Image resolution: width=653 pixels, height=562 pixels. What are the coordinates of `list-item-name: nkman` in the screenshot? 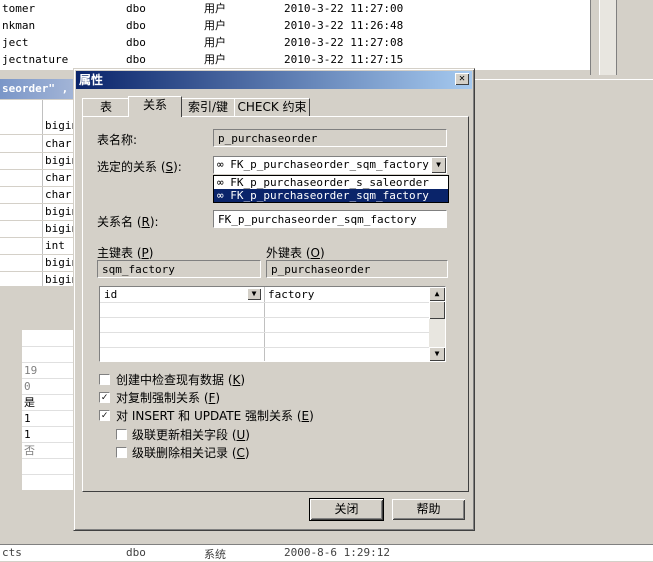 It's located at (19, 25).